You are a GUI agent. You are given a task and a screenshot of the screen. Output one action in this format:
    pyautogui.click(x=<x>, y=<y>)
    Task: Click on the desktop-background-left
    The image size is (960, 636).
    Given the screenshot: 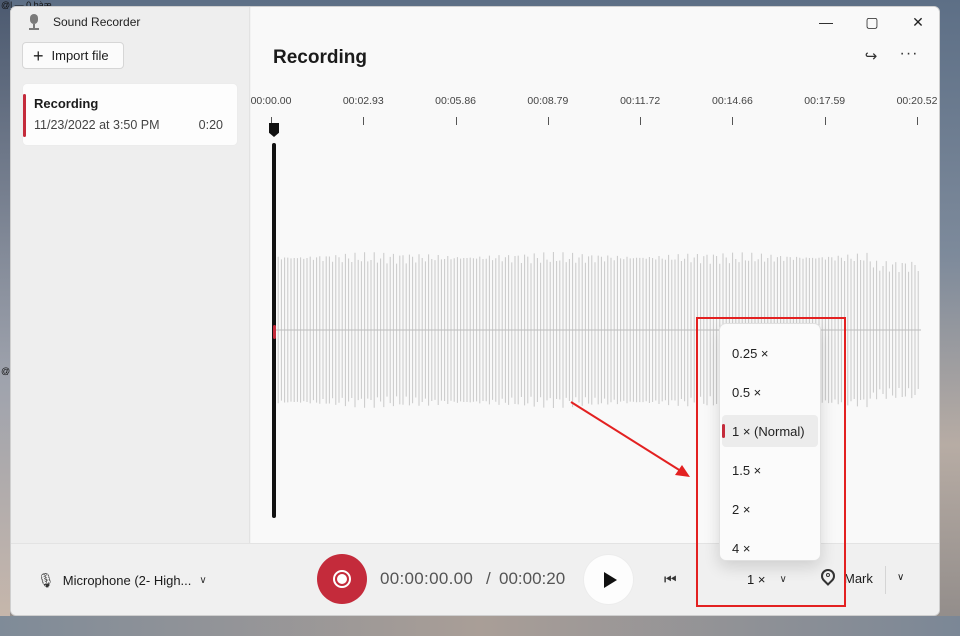 What is the action you would take?
    pyautogui.click(x=5, y=318)
    